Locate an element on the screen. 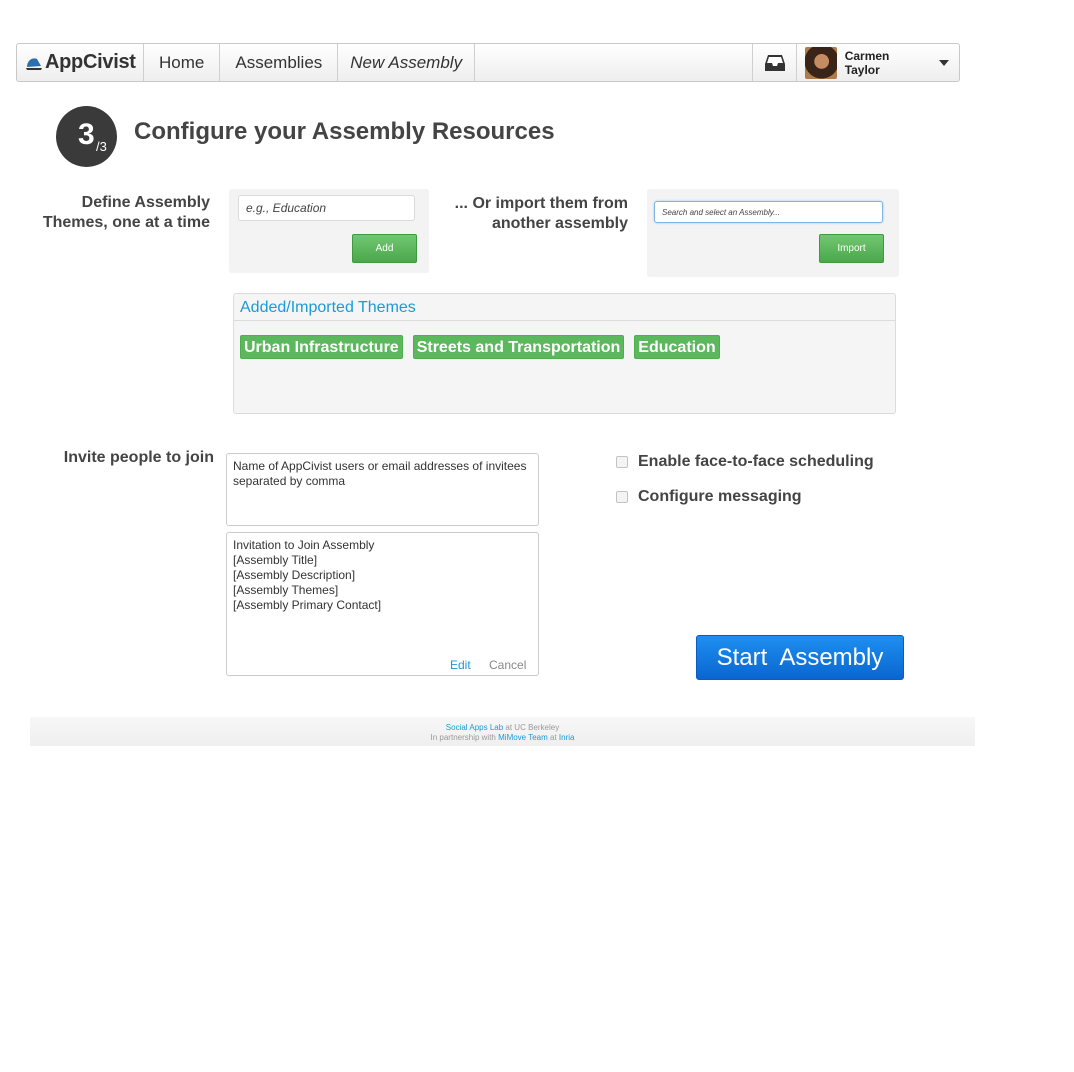 Image resolution: width=1074 pixels, height=1072 pixels. face-to-face-label: Enable face-to-face scheduling is located at coordinates (756, 461).